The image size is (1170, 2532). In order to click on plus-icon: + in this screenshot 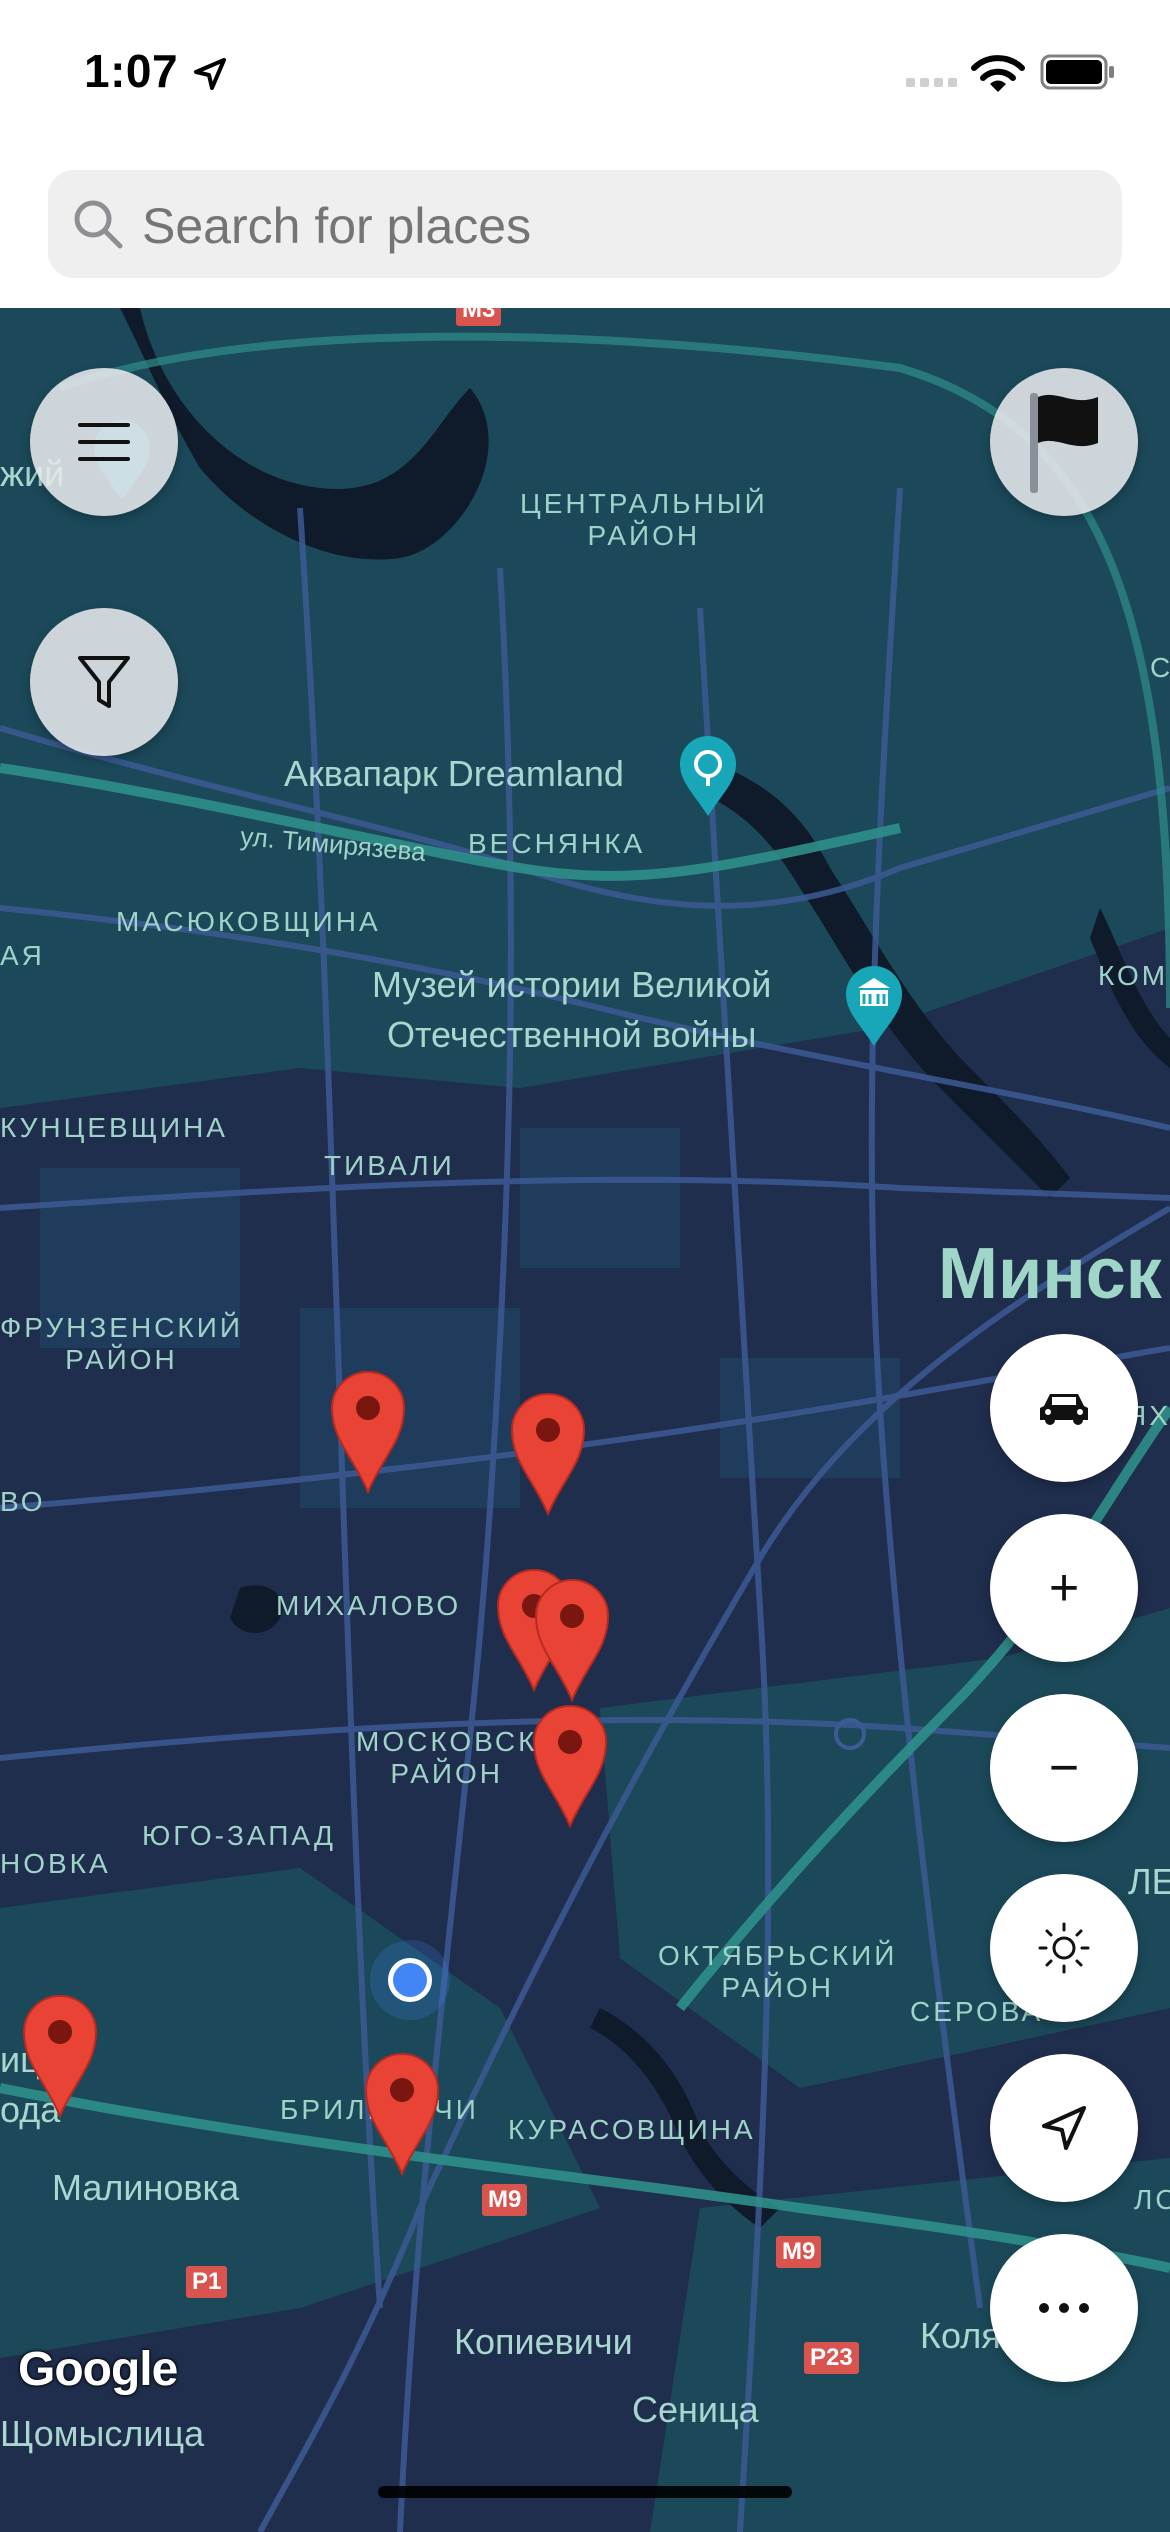, I will do `click(1064, 1588)`.